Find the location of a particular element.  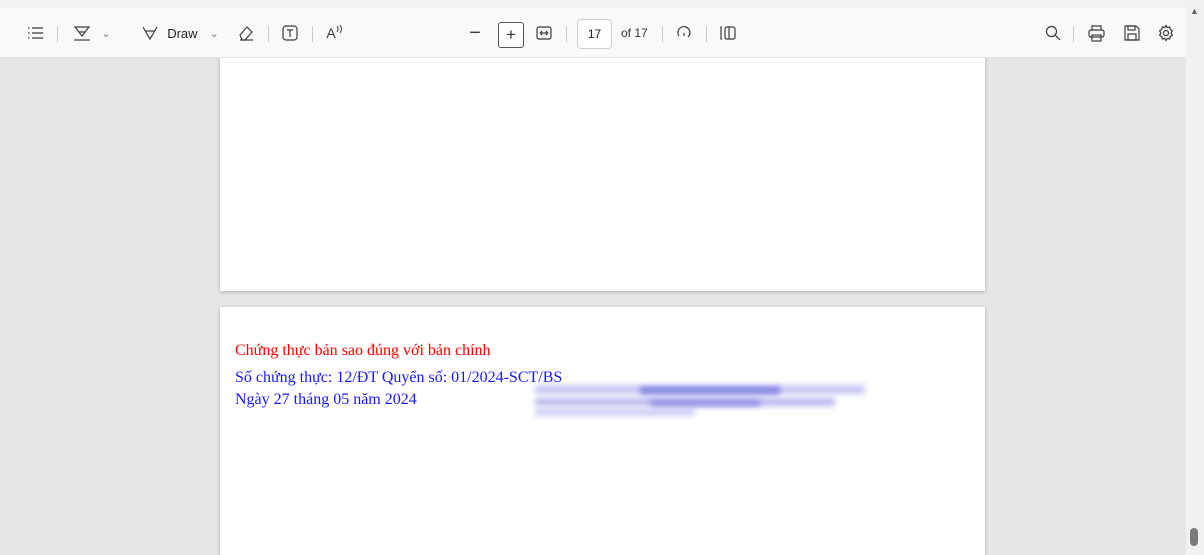

list-icon is located at coordinates (35, 33).